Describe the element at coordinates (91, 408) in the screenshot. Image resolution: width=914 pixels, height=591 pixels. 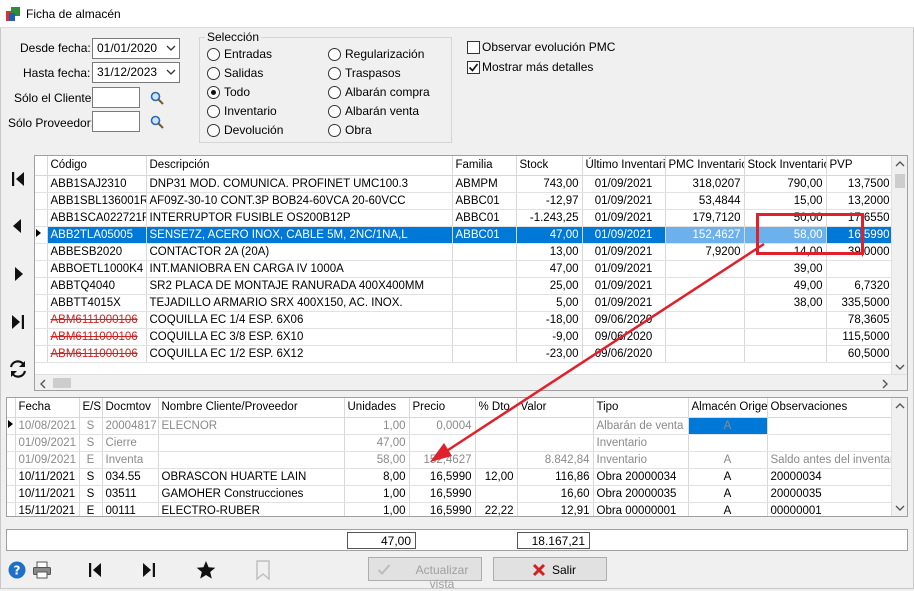
I see `column-header: E/S` at that location.